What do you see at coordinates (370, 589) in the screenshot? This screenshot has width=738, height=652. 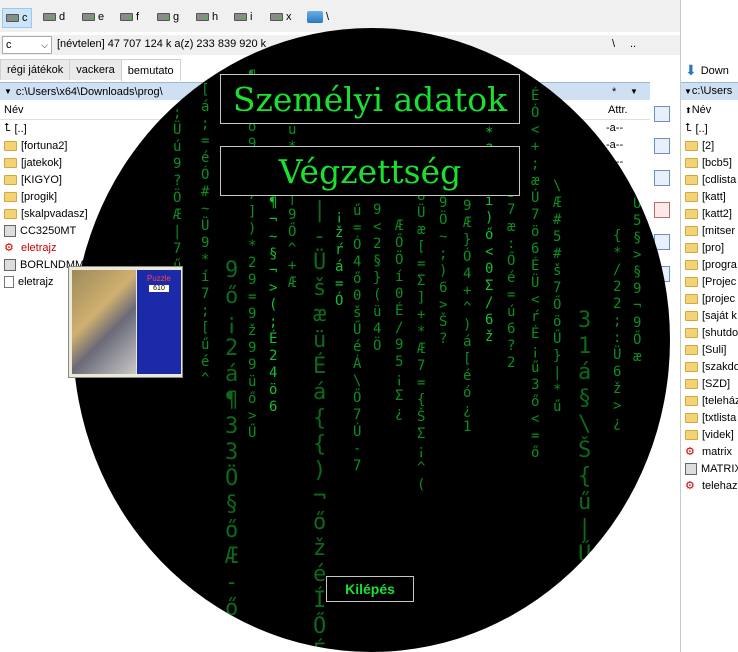 I see `exit-button: Kilépés` at bounding box center [370, 589].